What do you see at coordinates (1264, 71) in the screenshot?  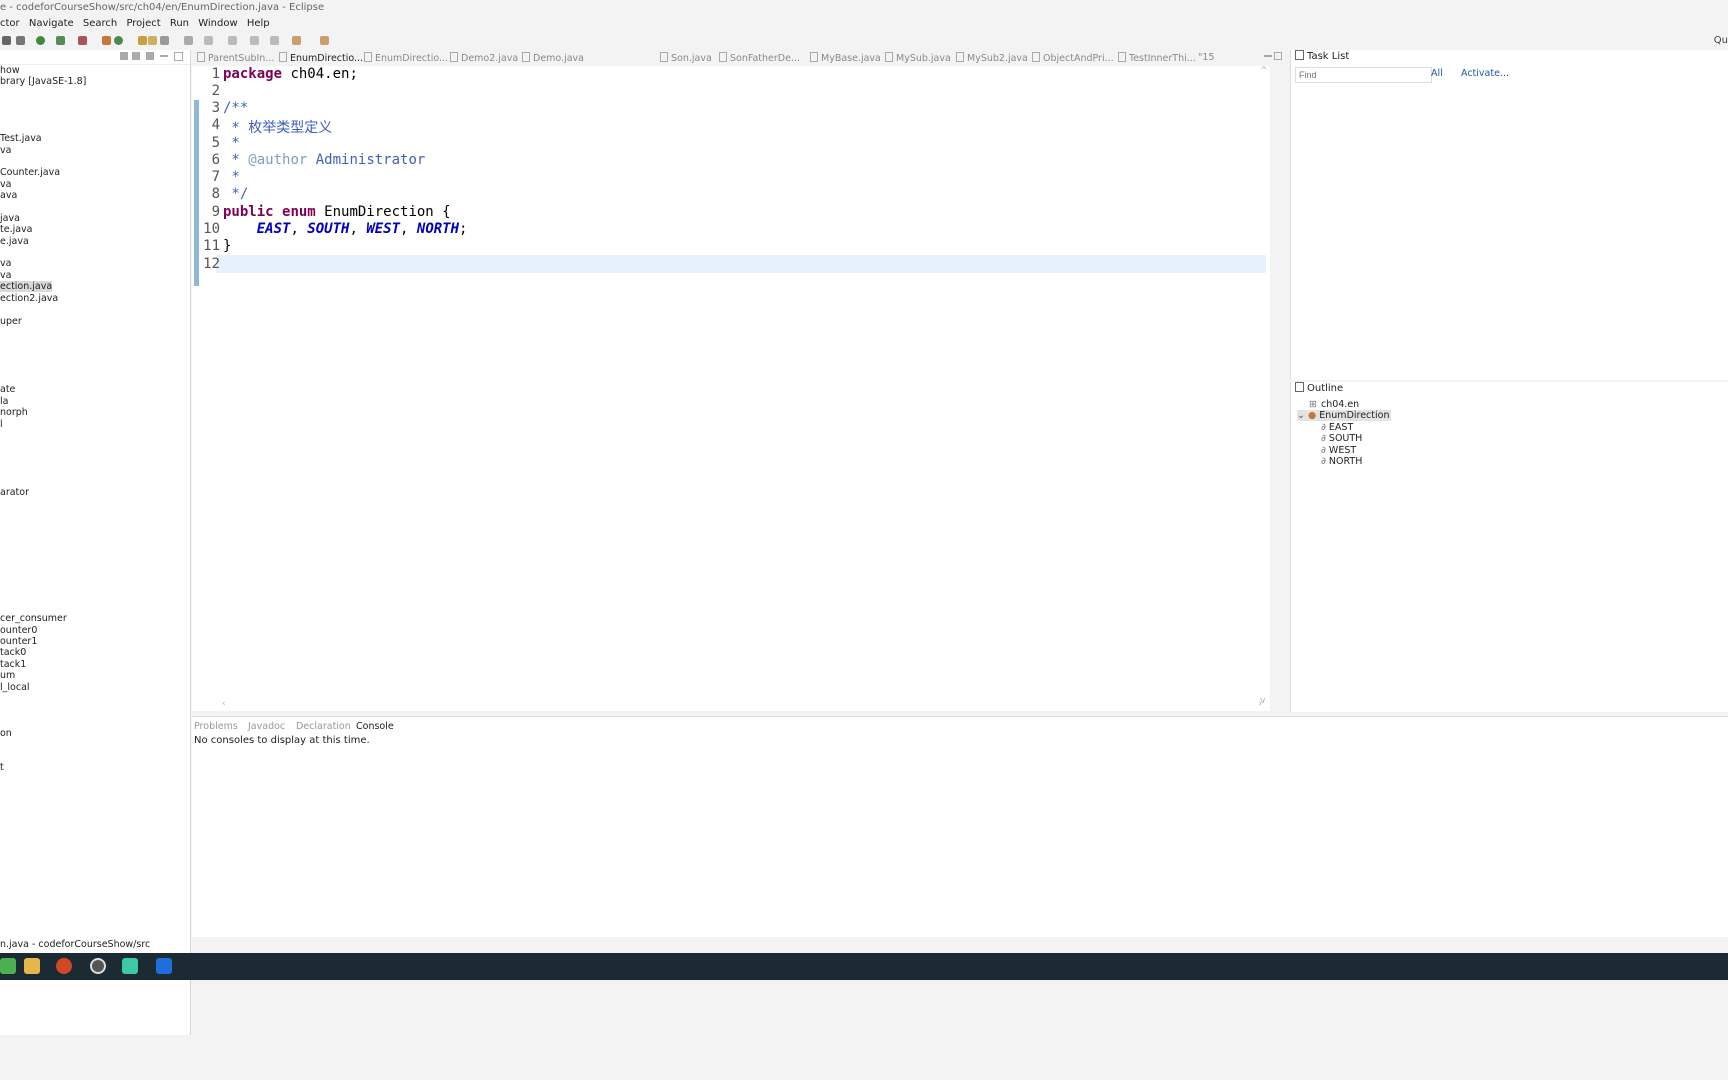 I see `scroll-up-icon: ^` at bounding box center [1264, 71].